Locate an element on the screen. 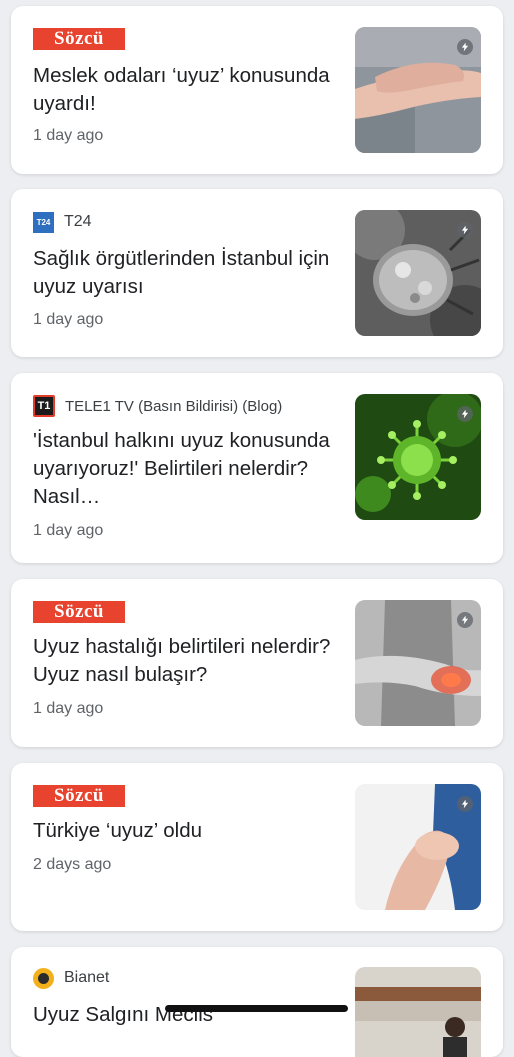 The height and width of the screenshot is (1057, 514). source-name: T24 is located at coordinates (78, 221).